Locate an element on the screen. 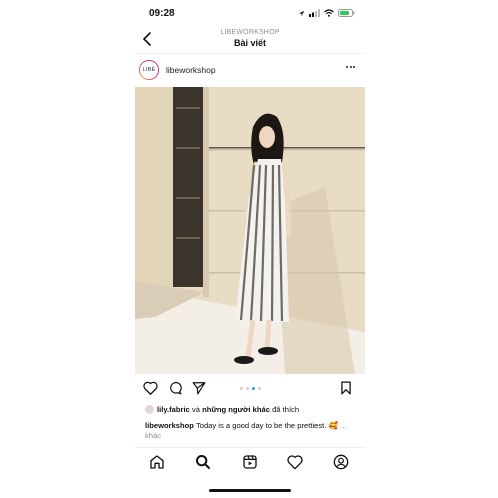 Image resolution: width=498 pixels, height=498 pixels. battery-icon is located at coordinates (346, 13).